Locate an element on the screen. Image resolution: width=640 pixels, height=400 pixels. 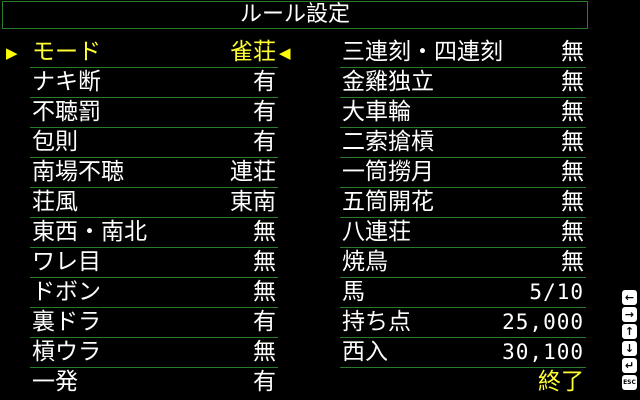
rule-row-pao: 包則 有 is located at coordinates (154, 143).